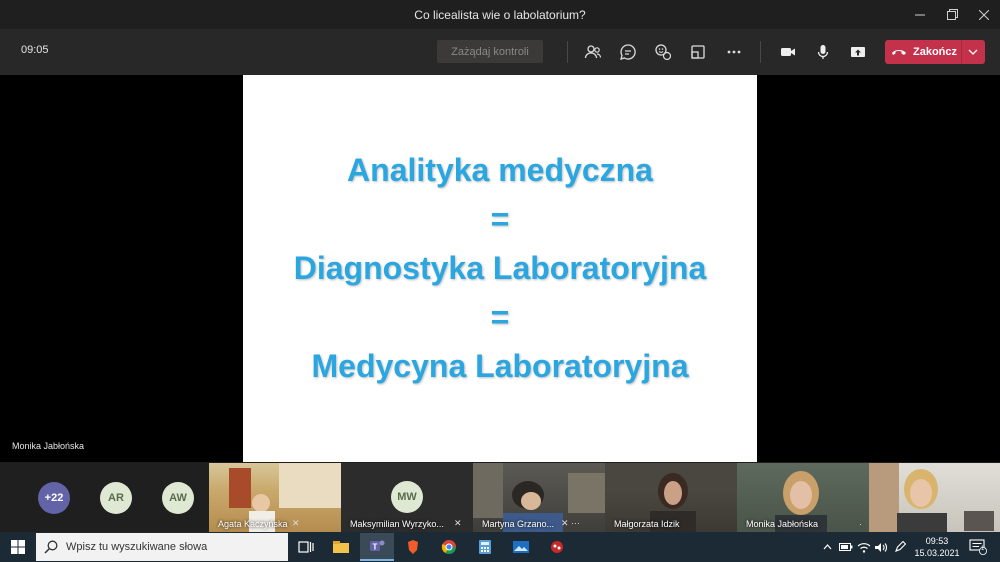 This screenshot has width=1000, height=562. Describe the element at coordinates (900, 547) in the screenshot. I see `pen-icon` at that location.